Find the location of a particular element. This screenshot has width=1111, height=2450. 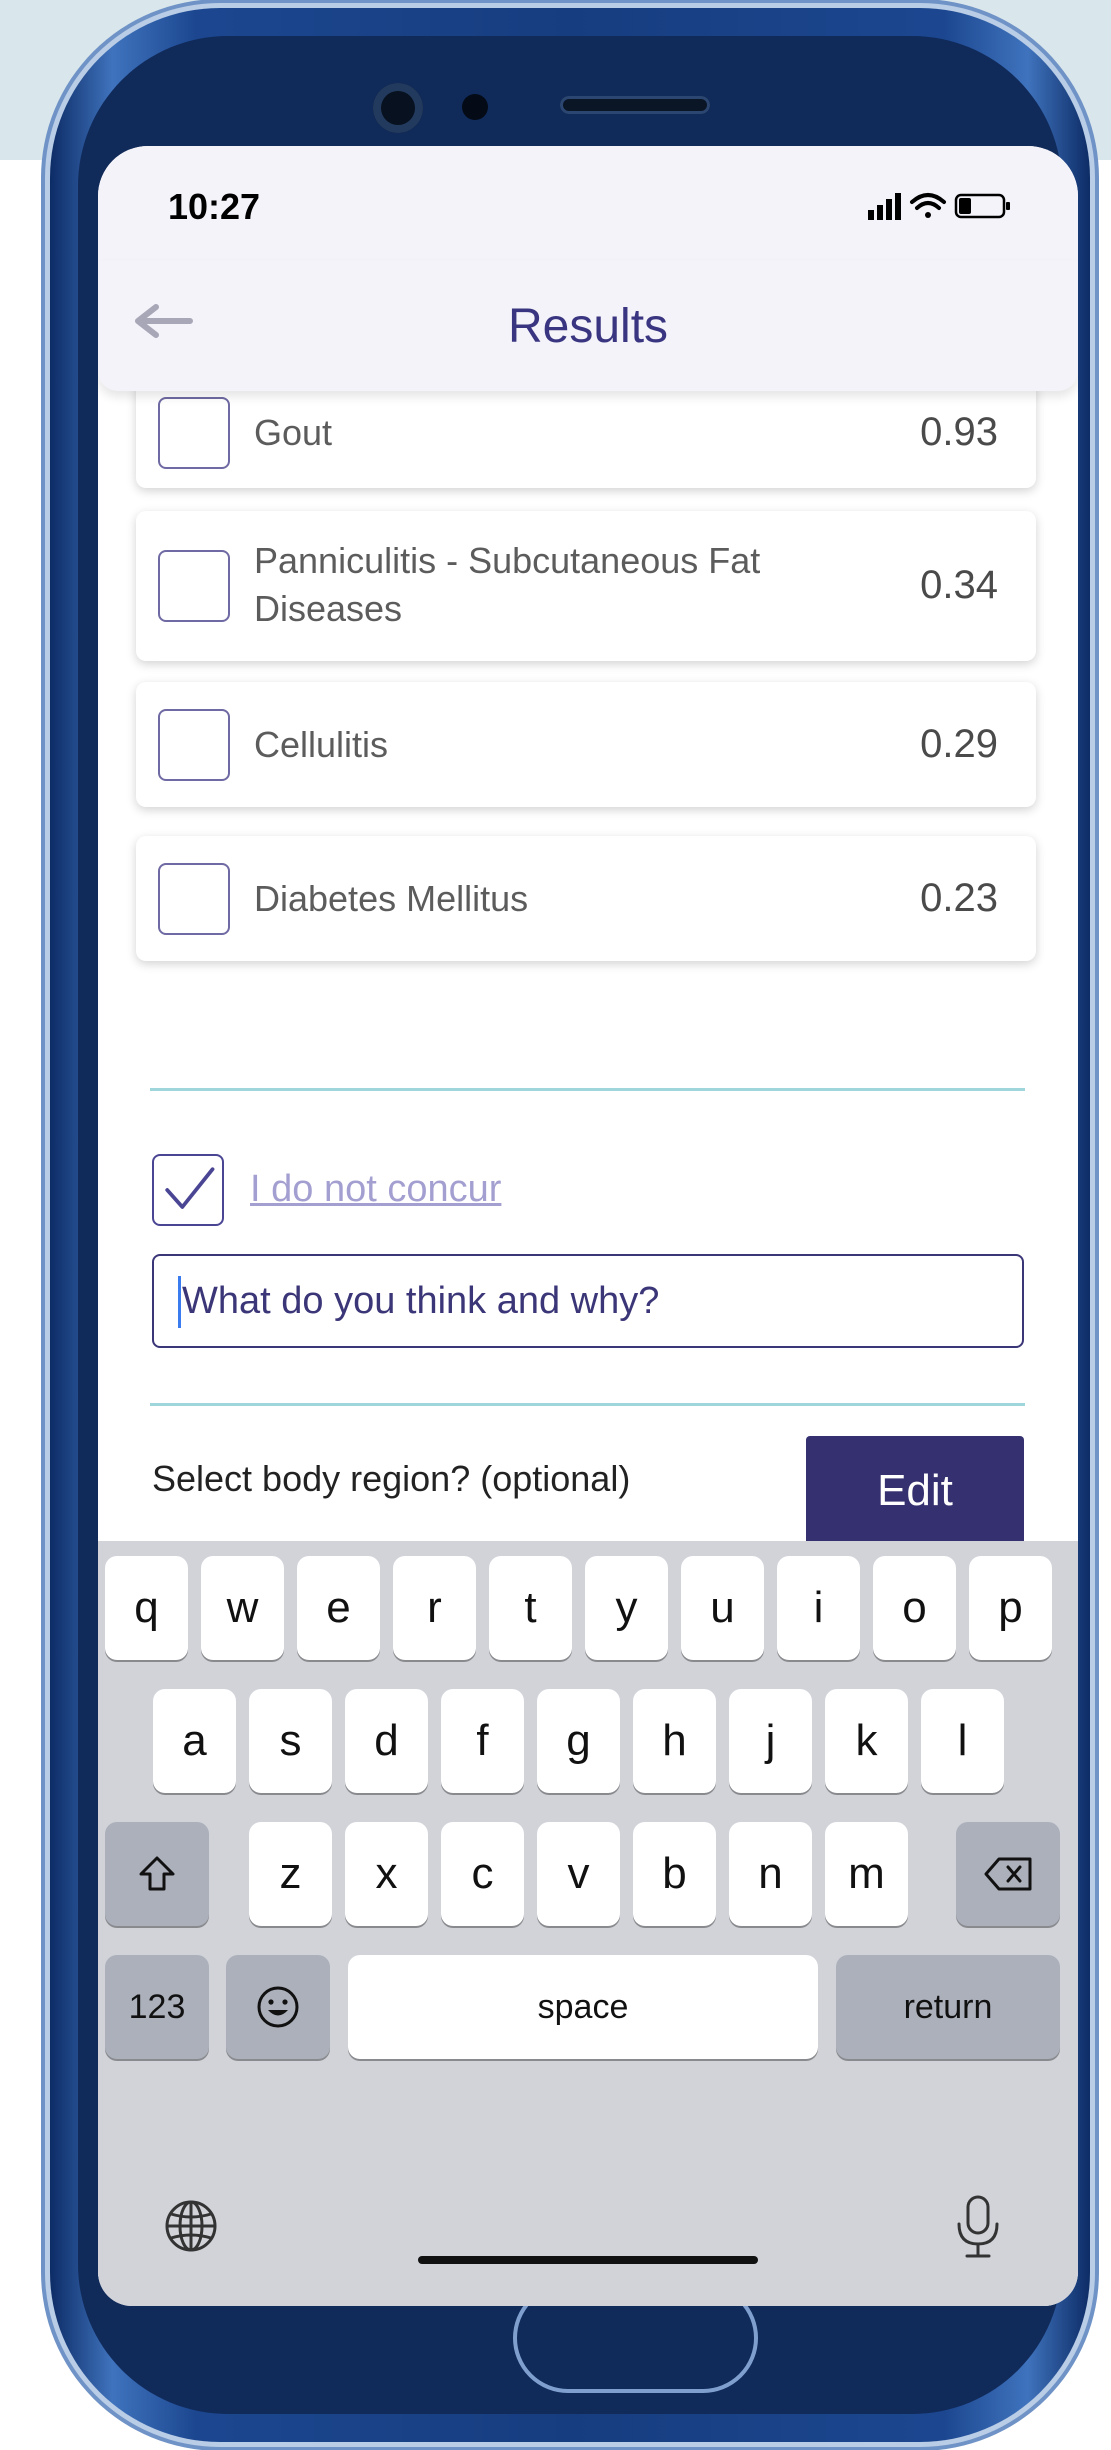

shift-icon is located at coordinates (157, 1873).